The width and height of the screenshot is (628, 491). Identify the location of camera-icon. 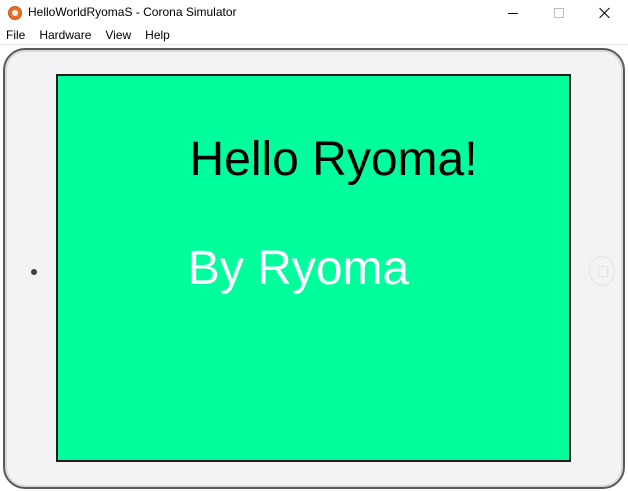
(34, 272).